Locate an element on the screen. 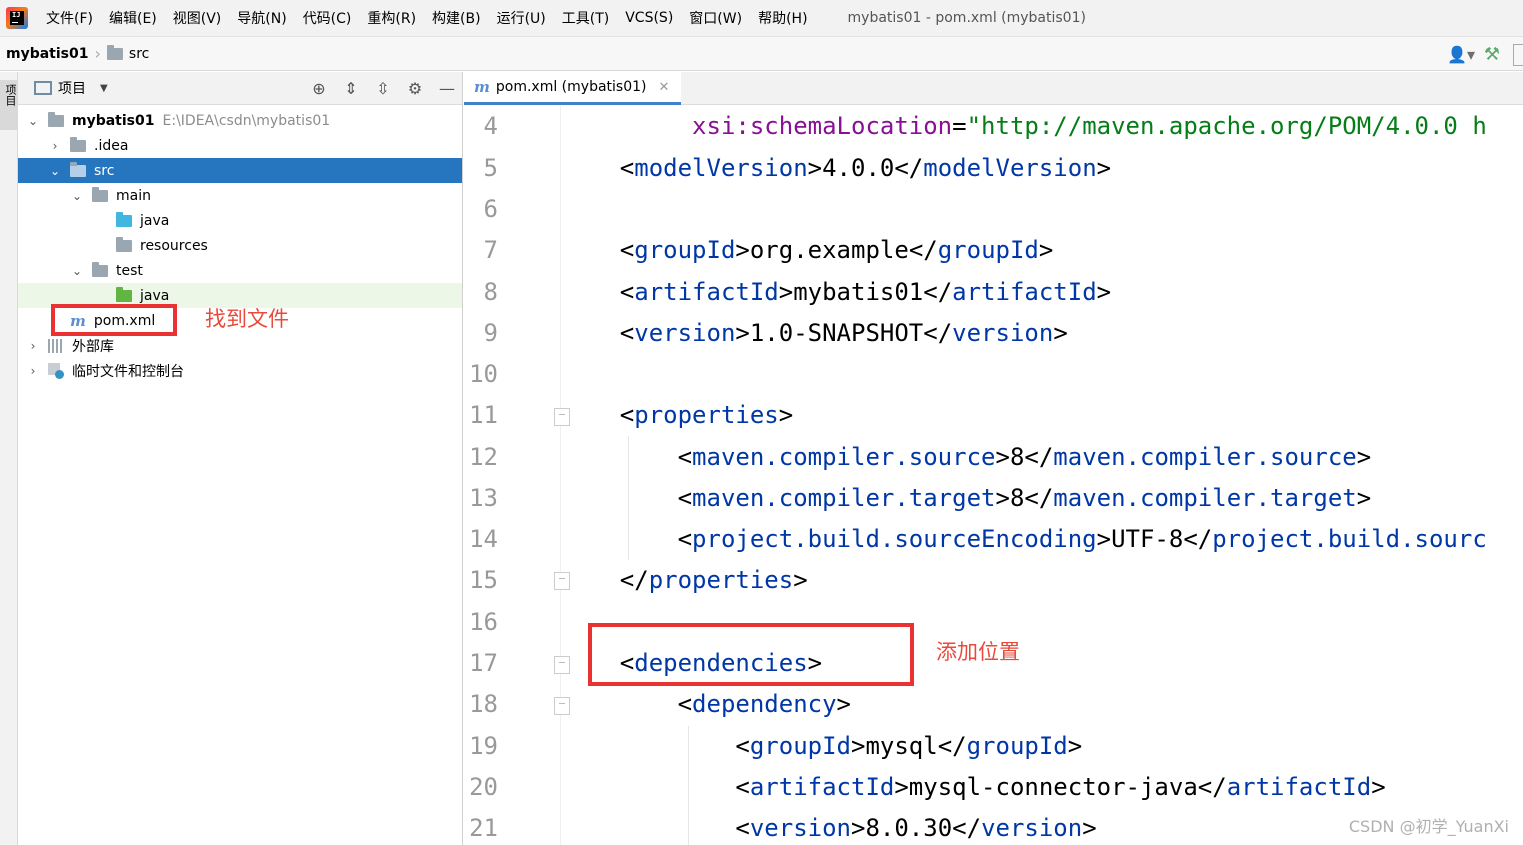 The height and width of the screenshot is (845, 1523). project-tool-tab: 项目 is located at coordinates (9, 105).